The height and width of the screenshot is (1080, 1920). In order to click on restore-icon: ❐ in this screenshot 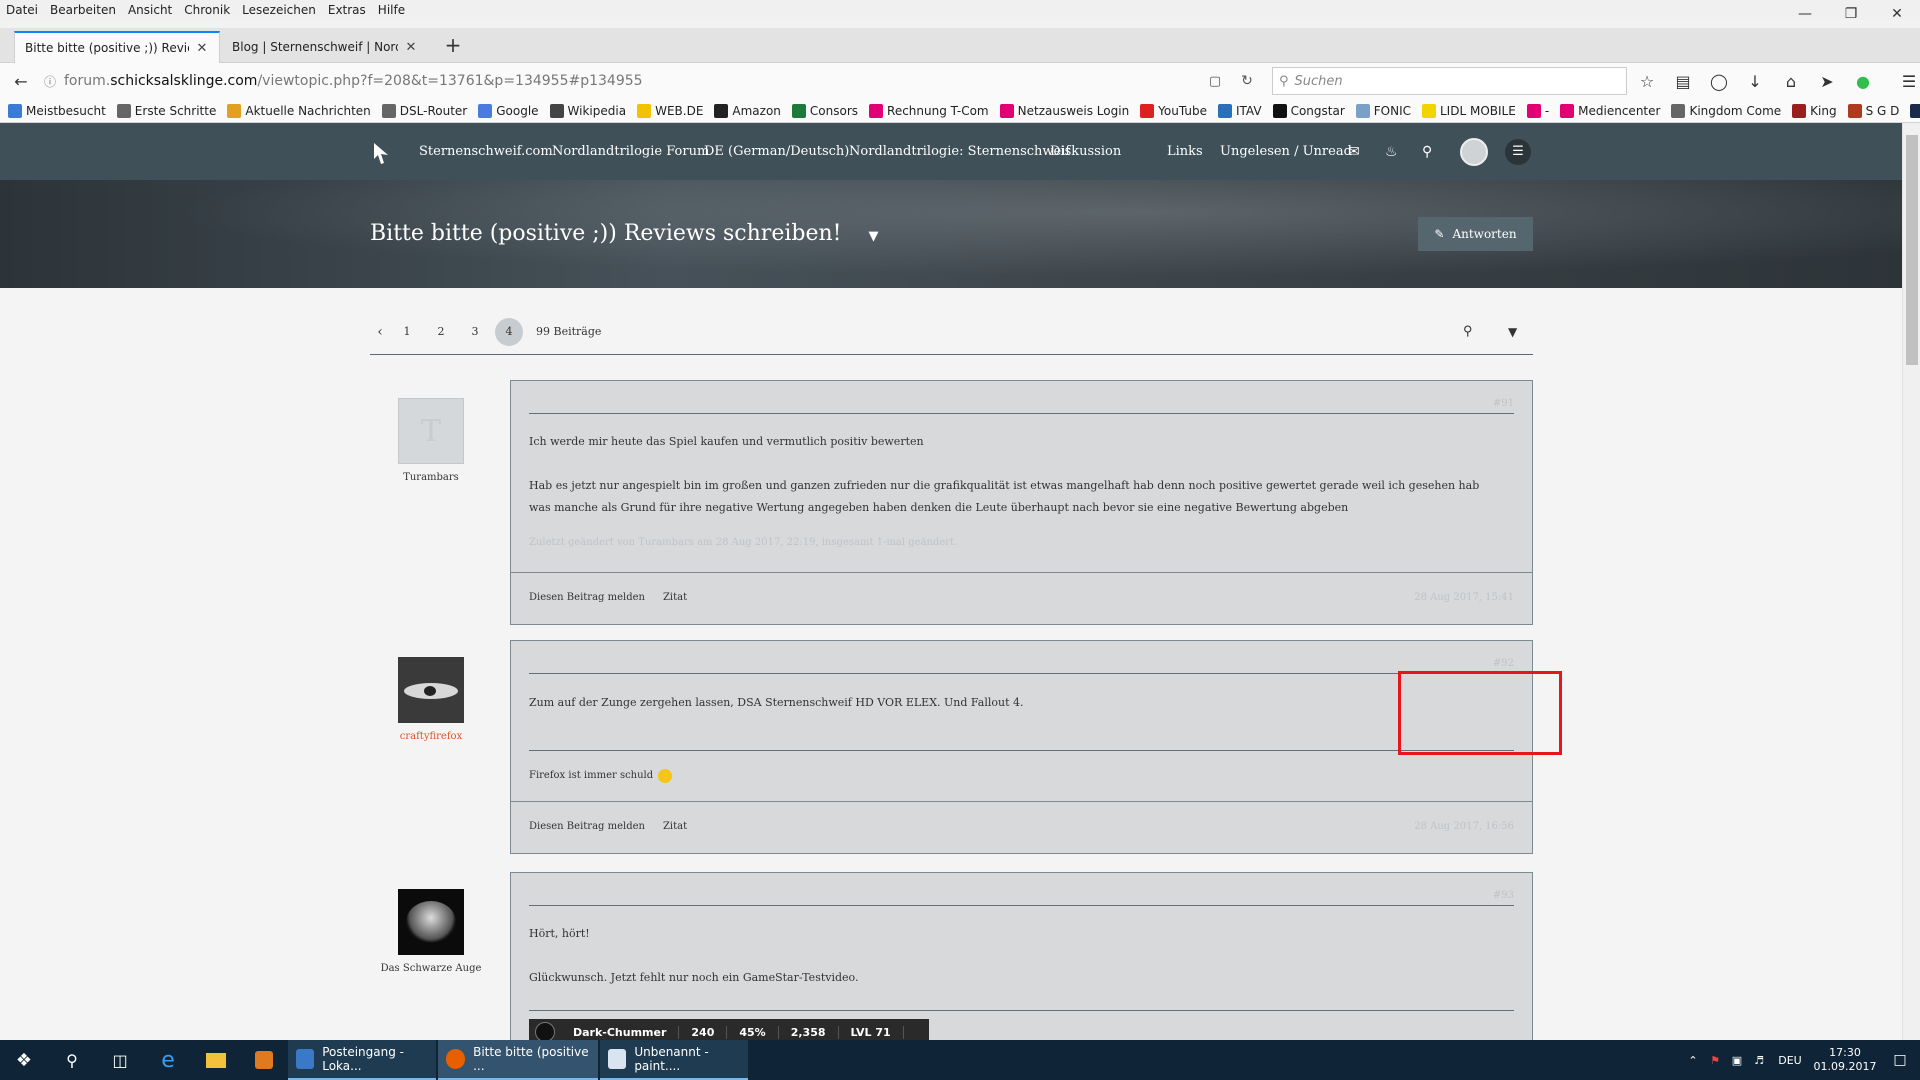, I will do `click(1851, 14)`.